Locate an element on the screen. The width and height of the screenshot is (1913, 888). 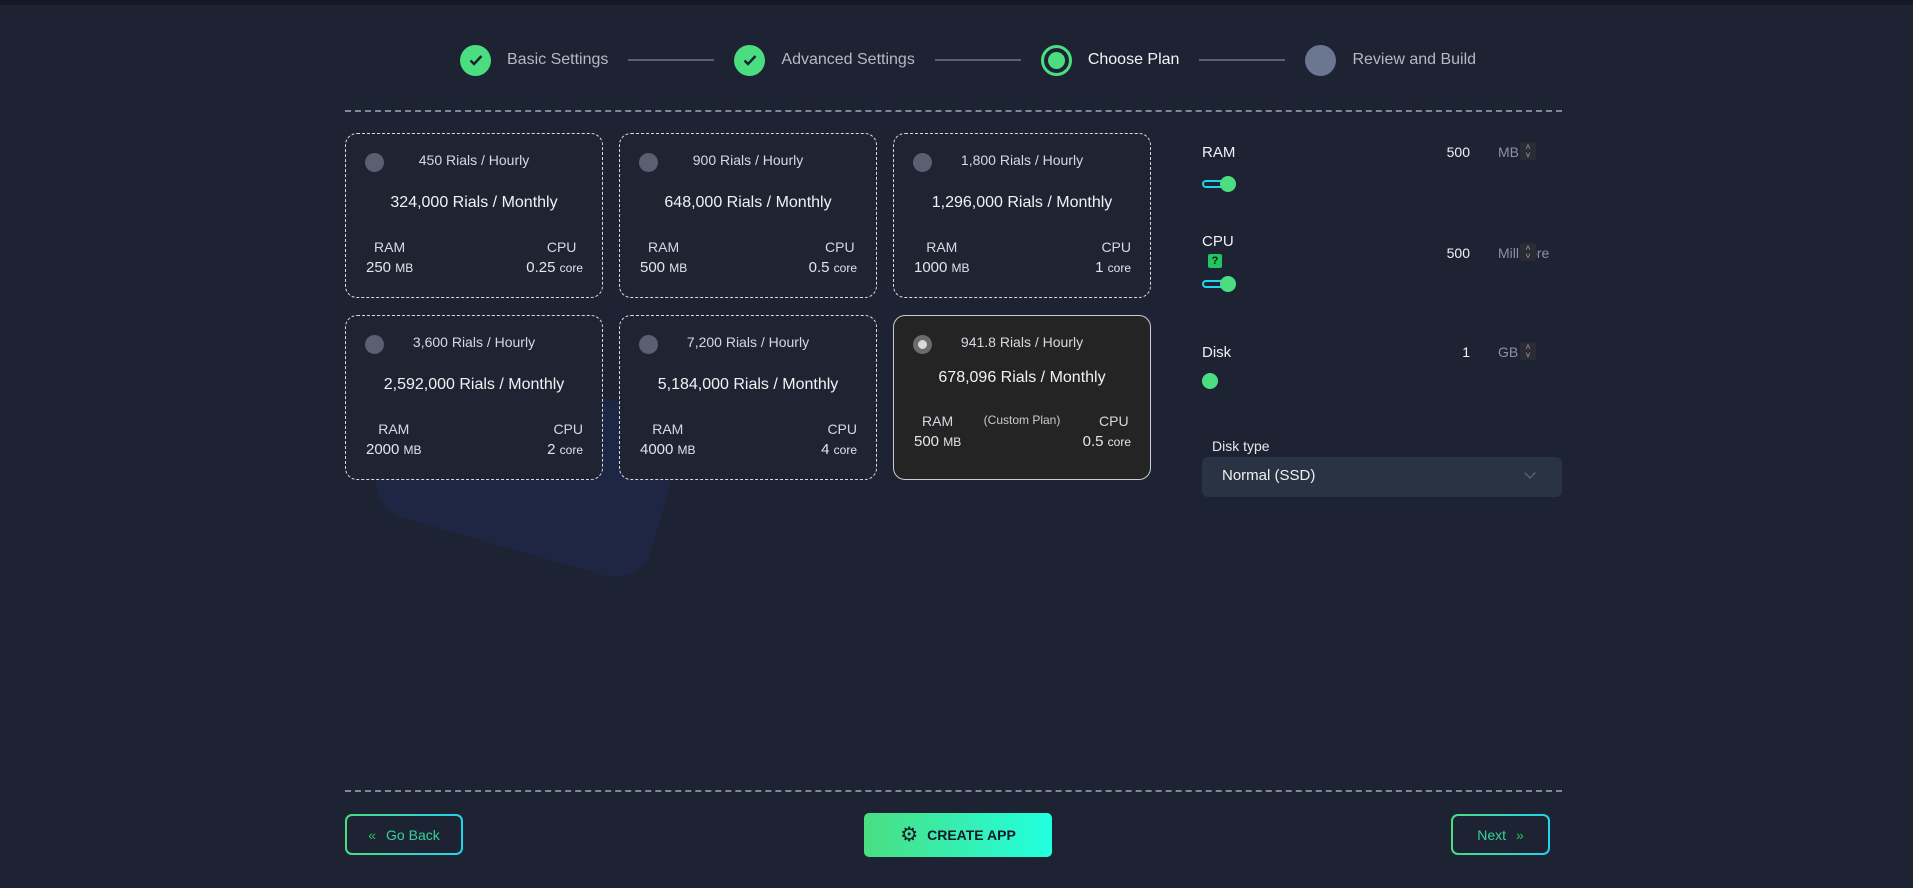
bottom-divider is located at coordinates (953, 791).